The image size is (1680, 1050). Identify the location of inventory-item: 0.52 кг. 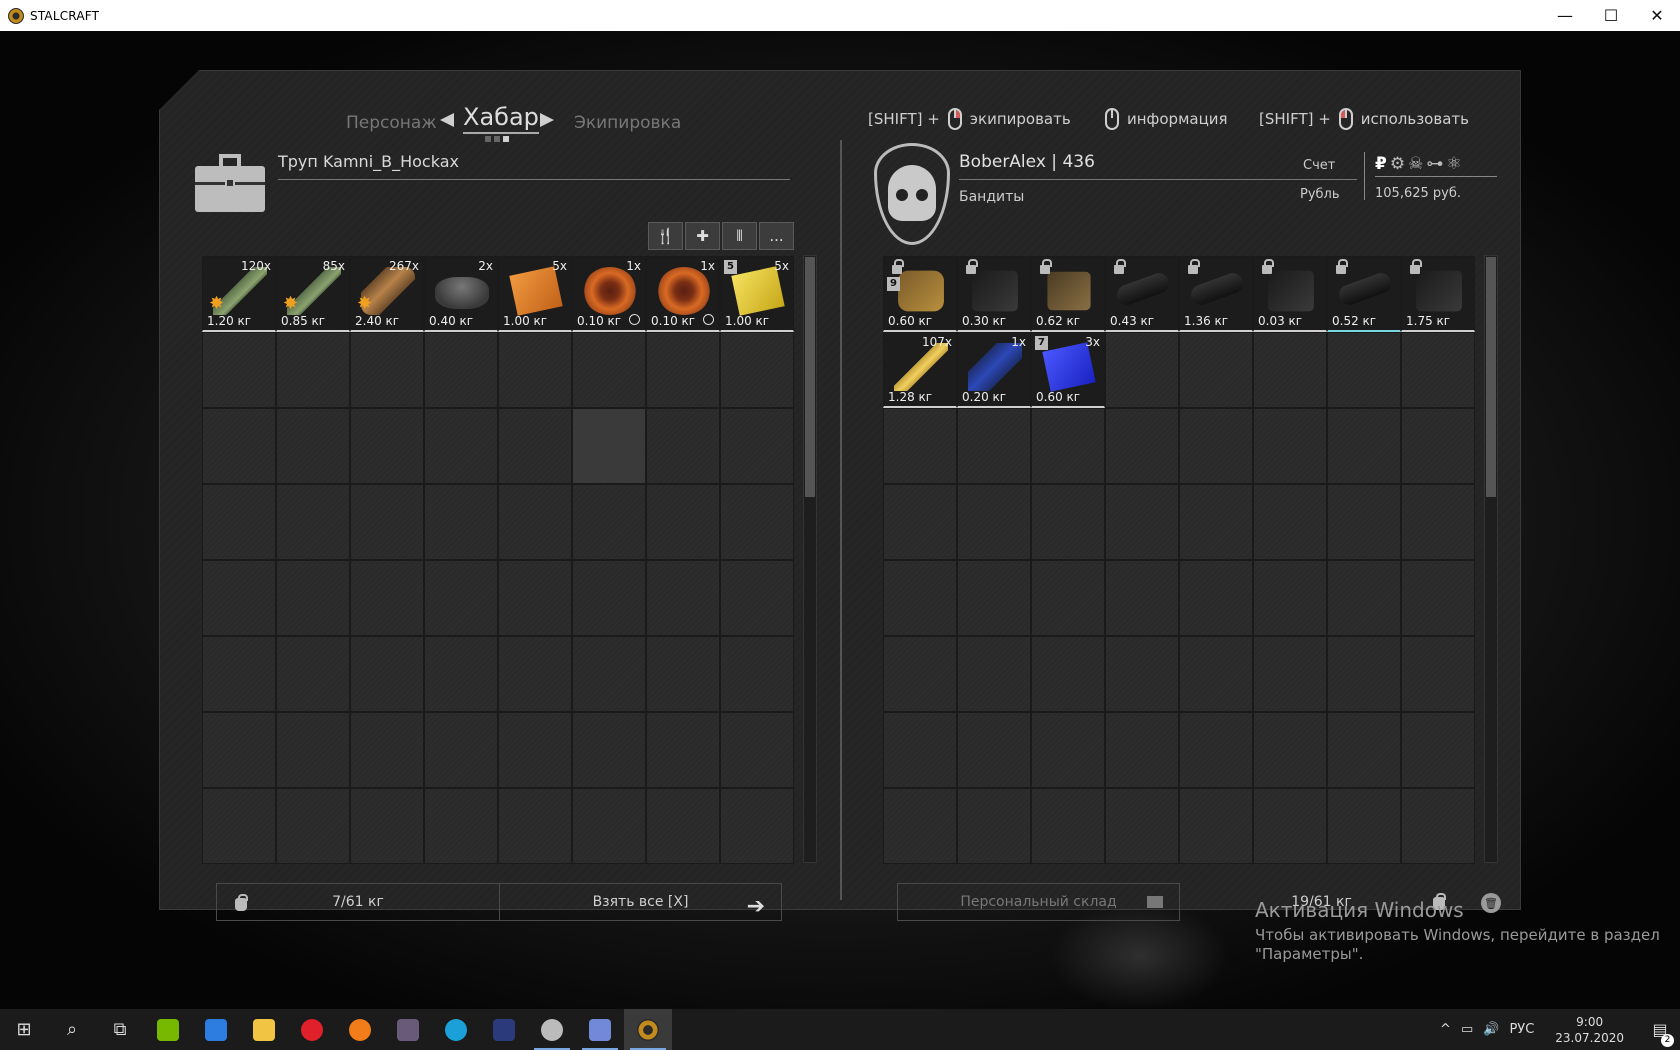
(1364, 294).